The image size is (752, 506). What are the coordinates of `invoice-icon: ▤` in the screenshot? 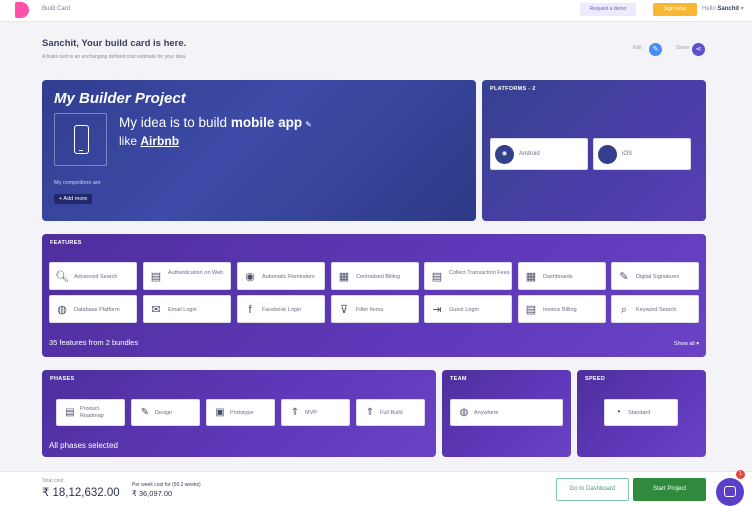 It's located at (531, 310).